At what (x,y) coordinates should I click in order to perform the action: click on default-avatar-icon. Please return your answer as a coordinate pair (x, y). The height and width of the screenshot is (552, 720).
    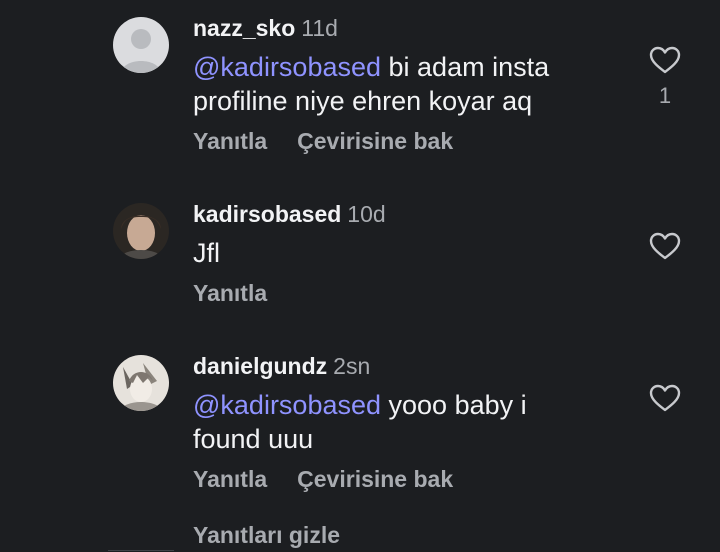
    Looking at the image, I should click on (141, 45).